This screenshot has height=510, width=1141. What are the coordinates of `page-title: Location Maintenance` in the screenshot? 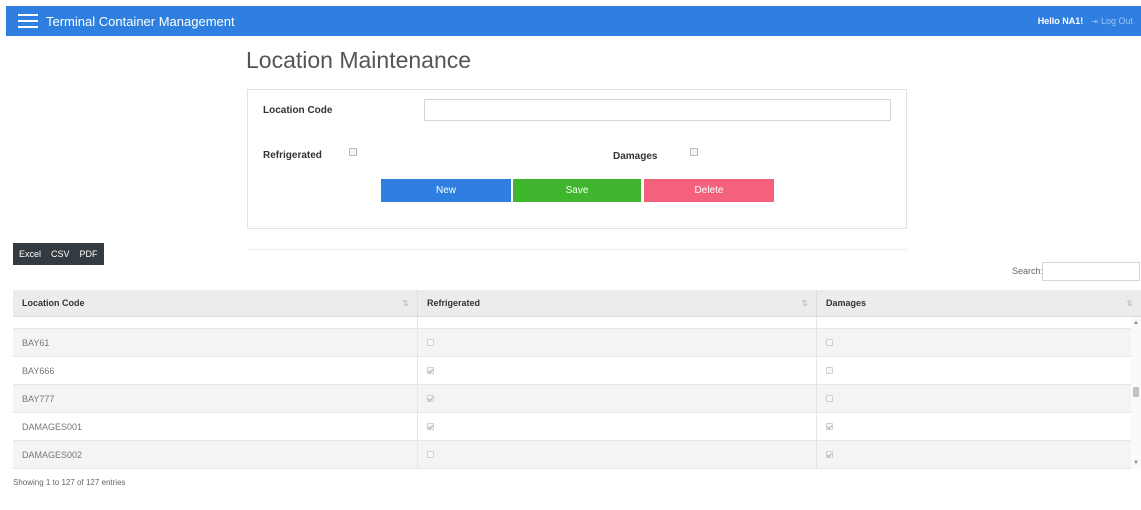 It's located at (359, 60).